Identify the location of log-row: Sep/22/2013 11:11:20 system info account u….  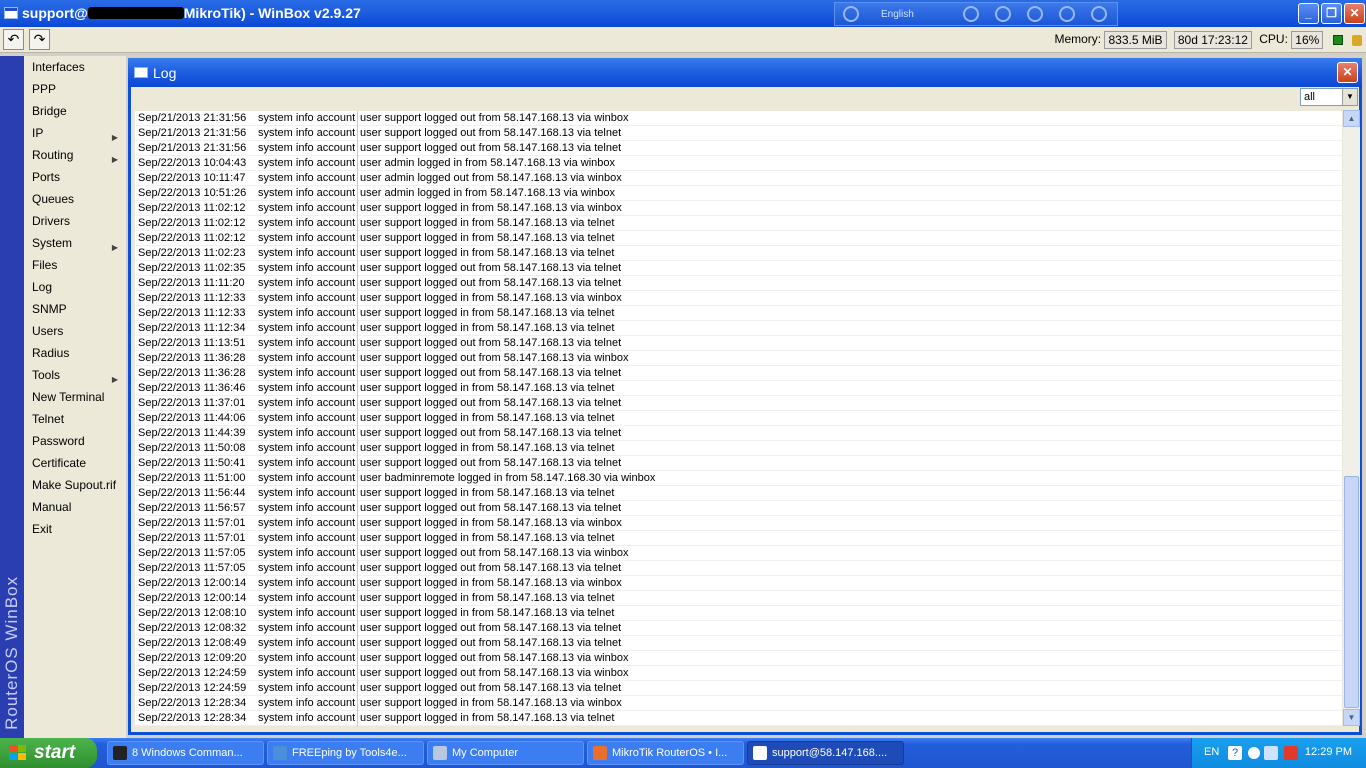
(738, 283).